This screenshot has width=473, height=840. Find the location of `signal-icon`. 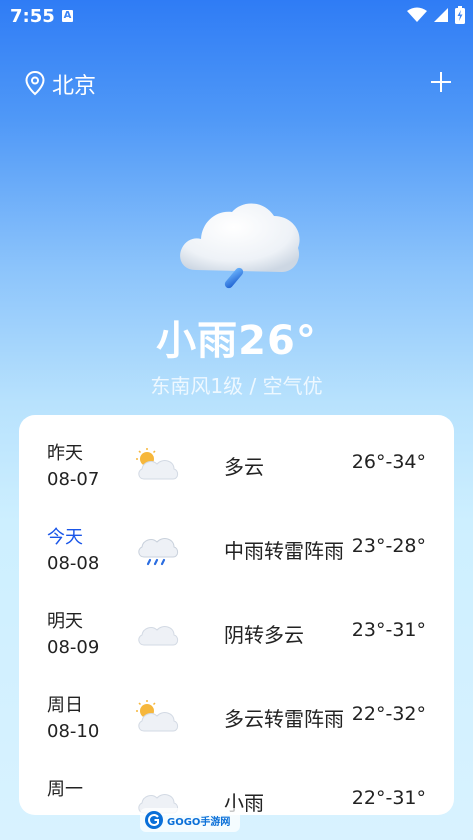

signal-icon is located at coordinates (441, 15).